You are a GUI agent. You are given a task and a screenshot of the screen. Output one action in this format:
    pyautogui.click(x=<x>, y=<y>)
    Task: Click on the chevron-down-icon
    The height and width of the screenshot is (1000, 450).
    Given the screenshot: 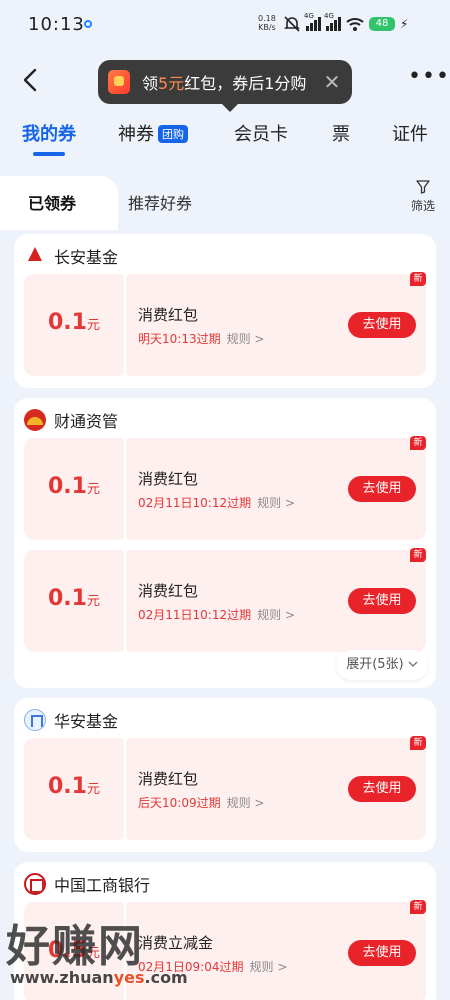 What is the action you would take?
    pyautogui.click(x=413, y=664)
    